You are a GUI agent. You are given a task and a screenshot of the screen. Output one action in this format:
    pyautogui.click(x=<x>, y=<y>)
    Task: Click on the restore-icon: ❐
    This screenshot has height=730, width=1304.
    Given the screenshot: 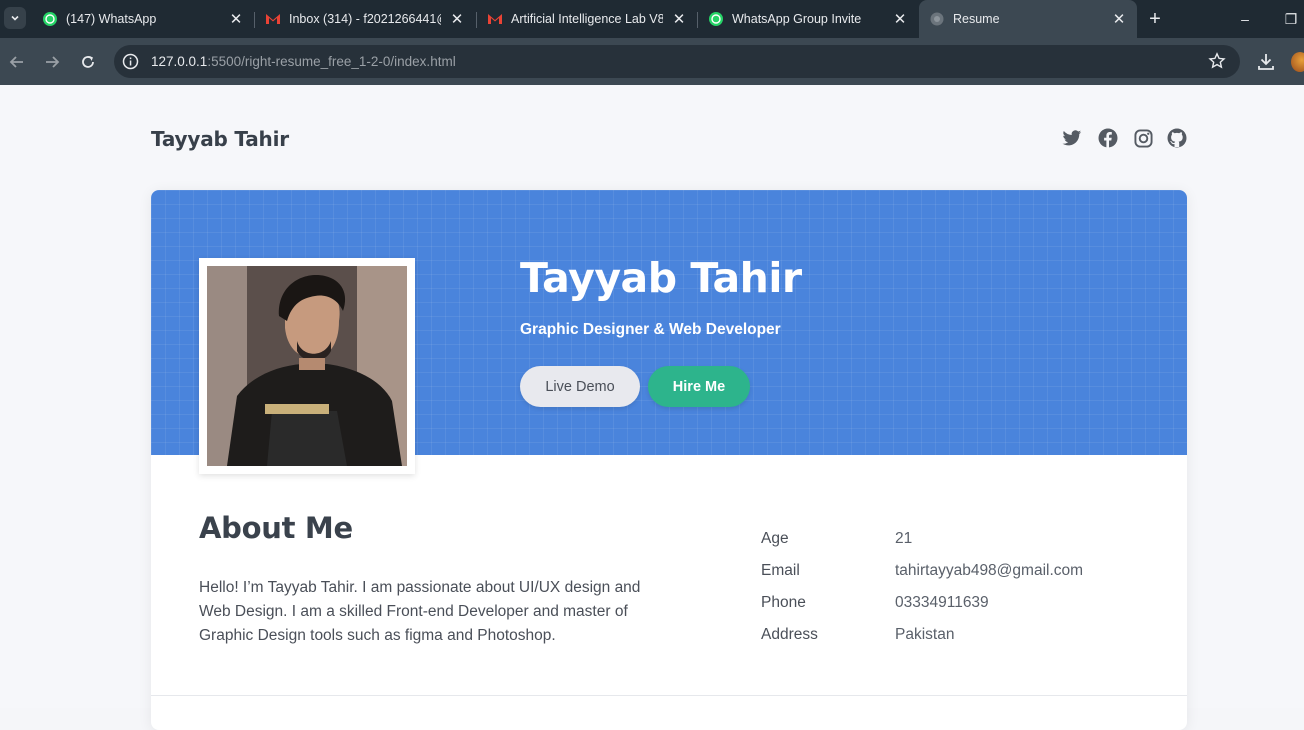 What is the action you would take?
    pyautogui.click(x=1291, y=19)
    